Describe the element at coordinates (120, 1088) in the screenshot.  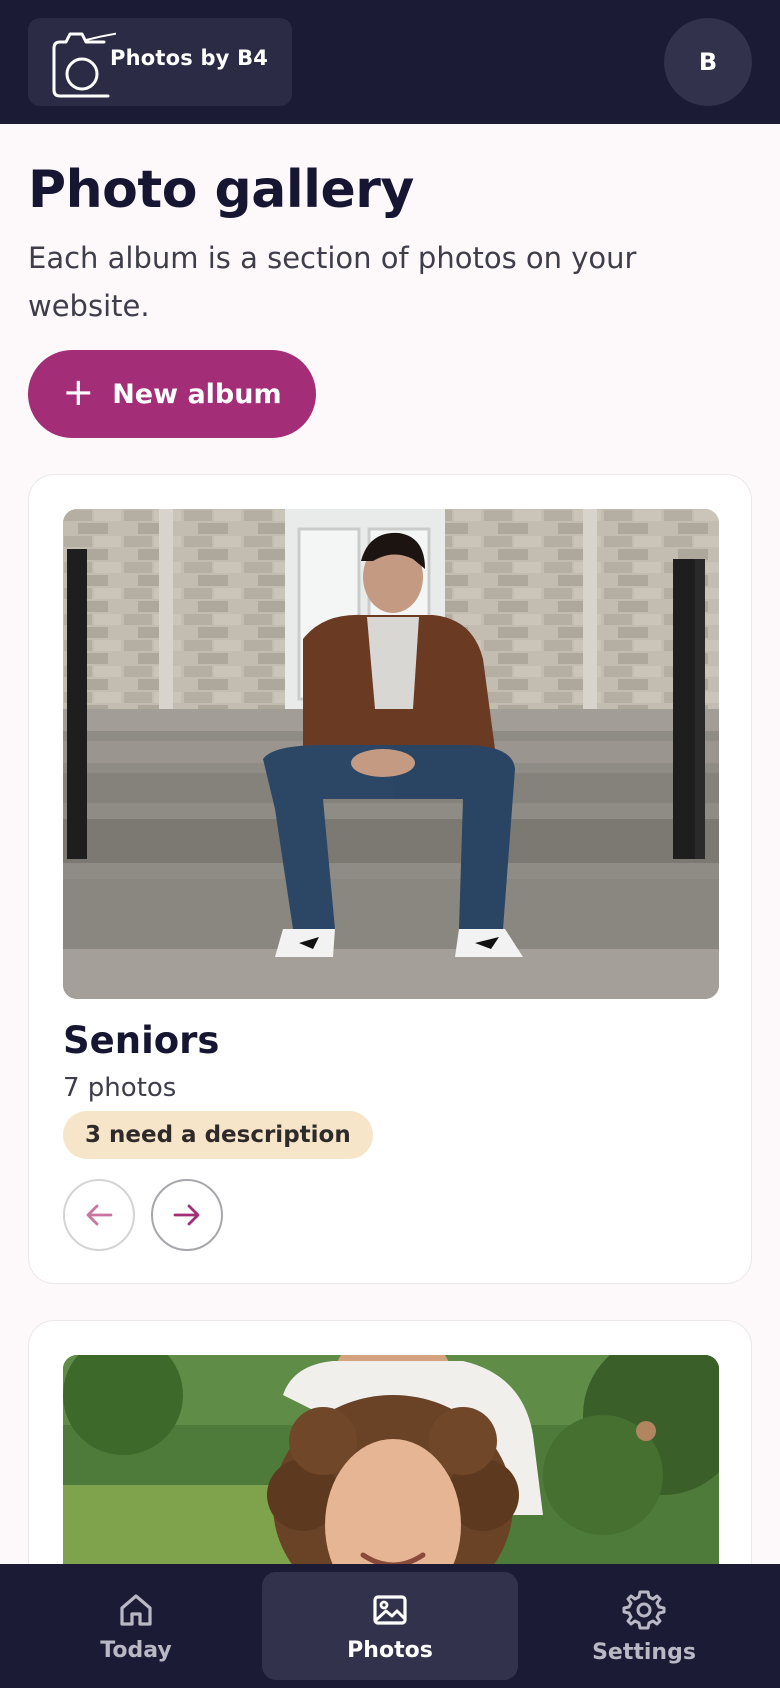
I see `album-photo-count: 7 photos` at that location.